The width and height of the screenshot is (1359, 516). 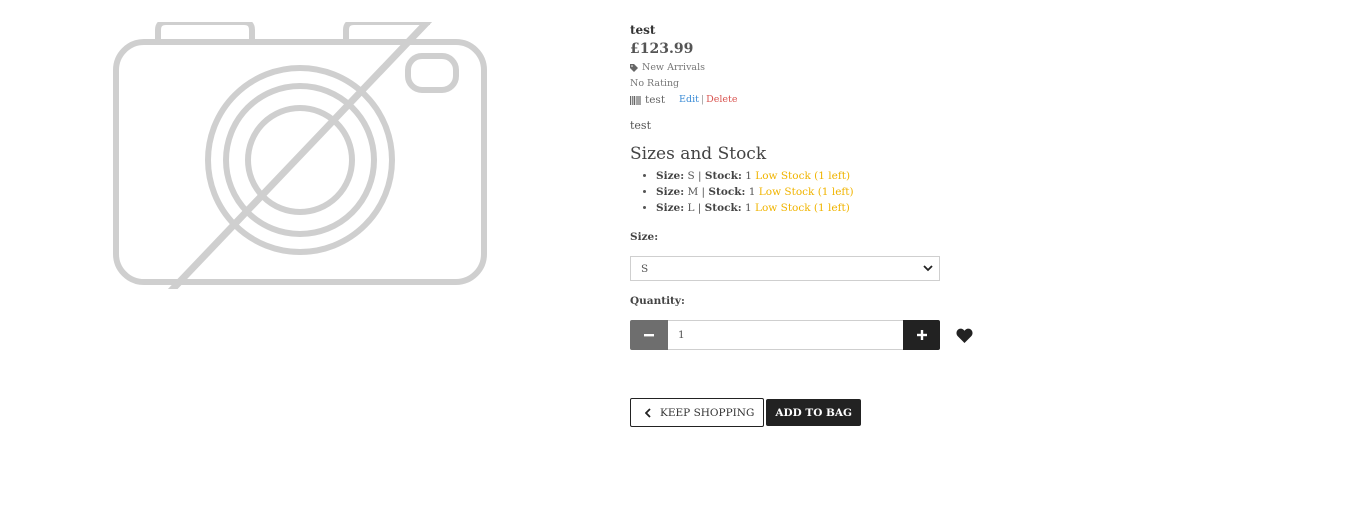 I want to click on delete-link: Delete, so click(x=721, y=100).